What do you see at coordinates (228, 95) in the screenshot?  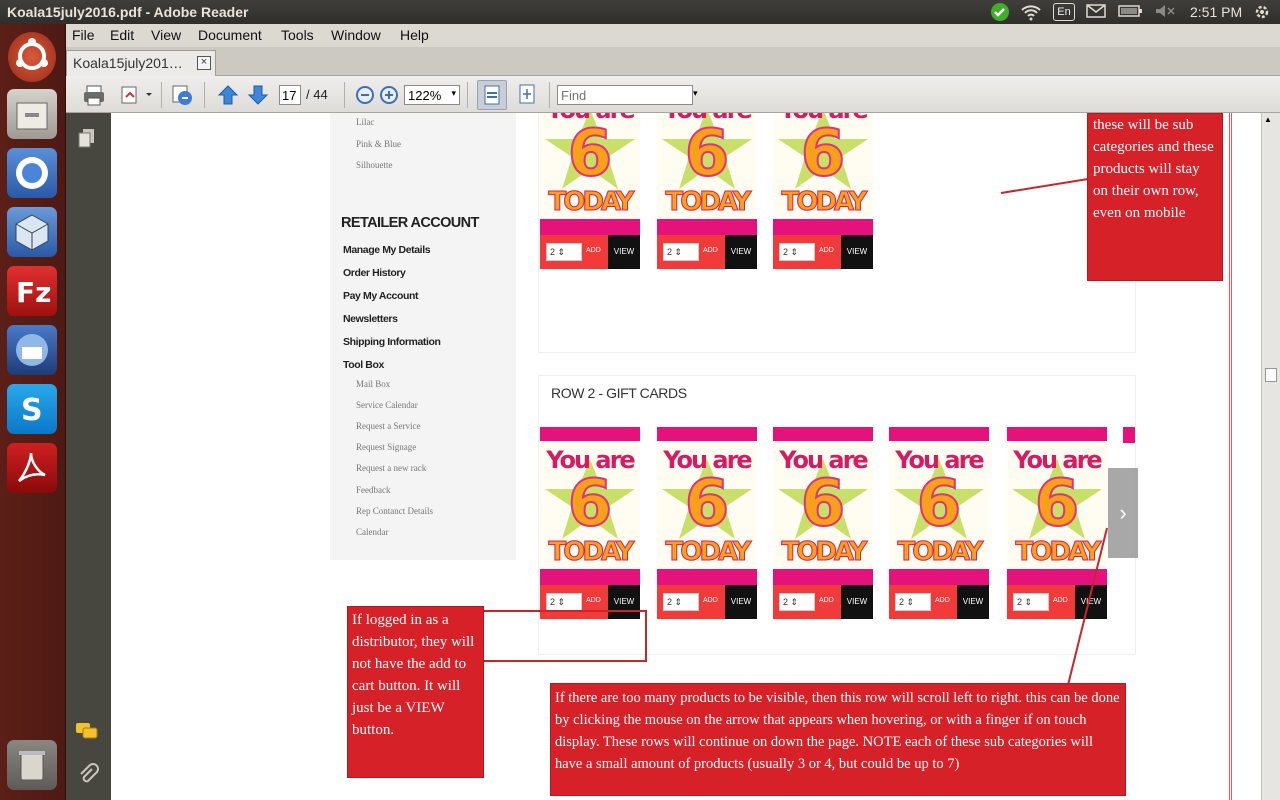 I see `previous-page-arrow-icon` at bounding box center [228, 95].